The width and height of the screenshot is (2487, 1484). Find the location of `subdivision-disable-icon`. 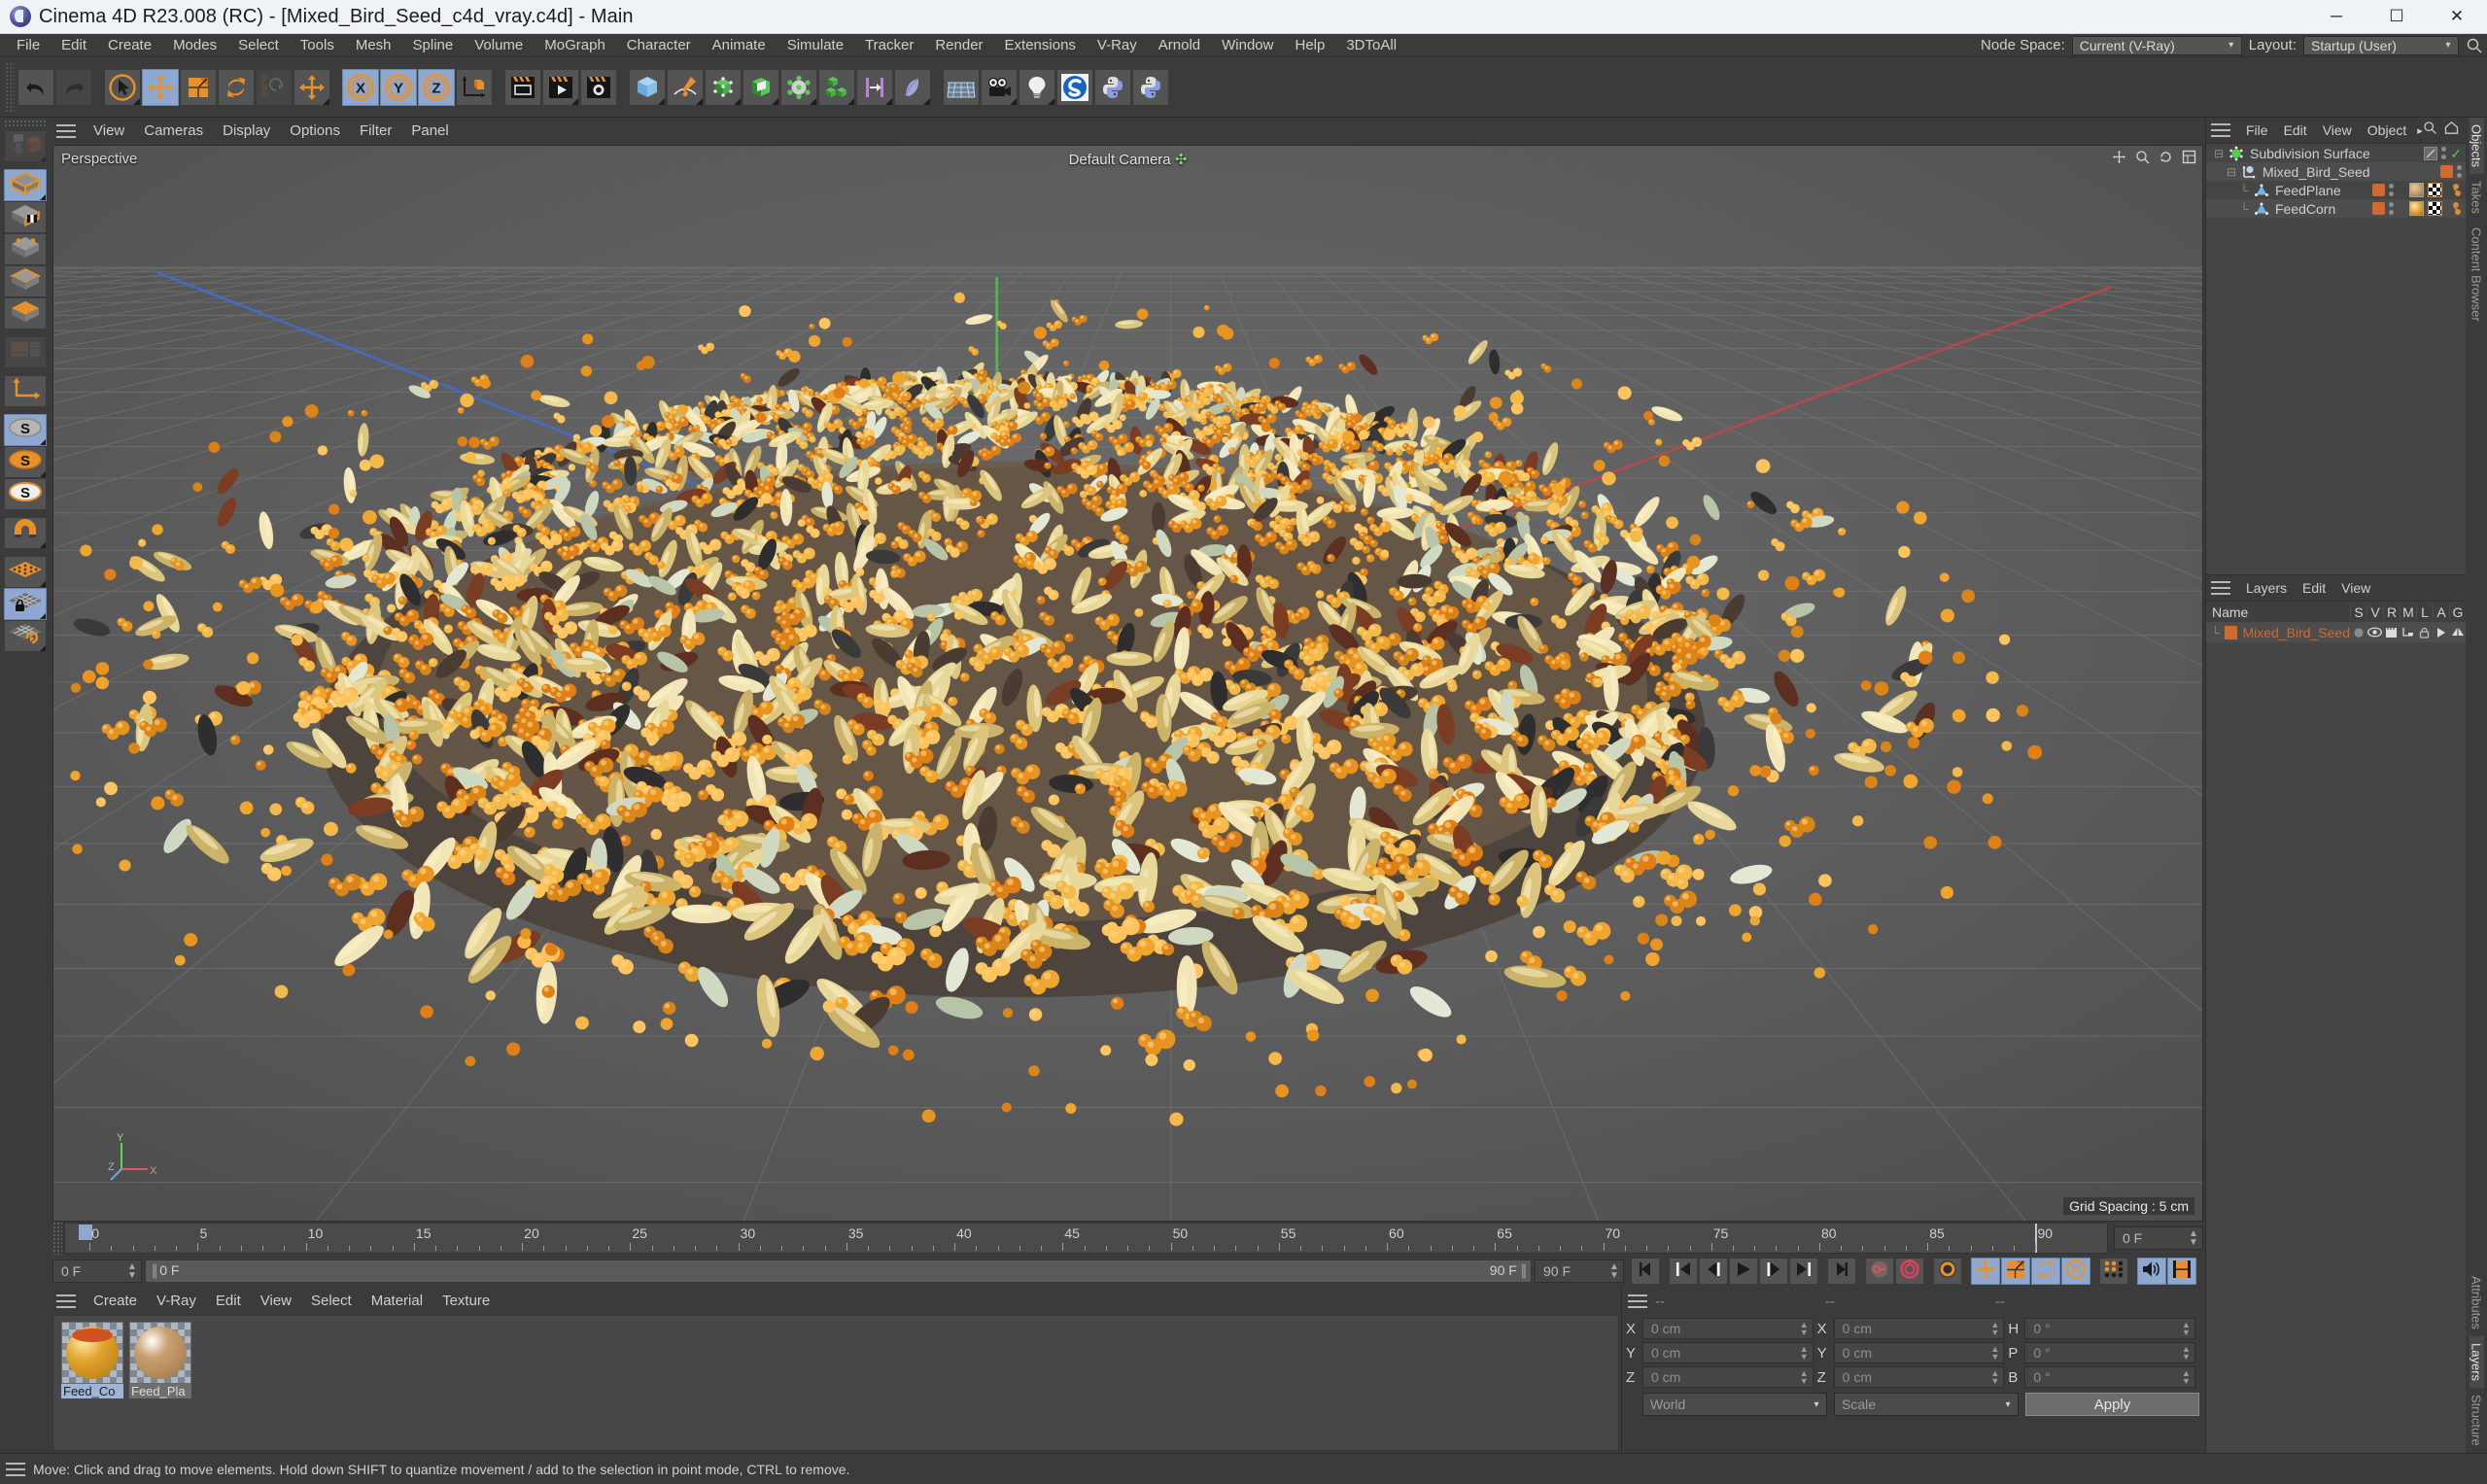

subdivision-disable-icon is located at coordinates (2431, 153).